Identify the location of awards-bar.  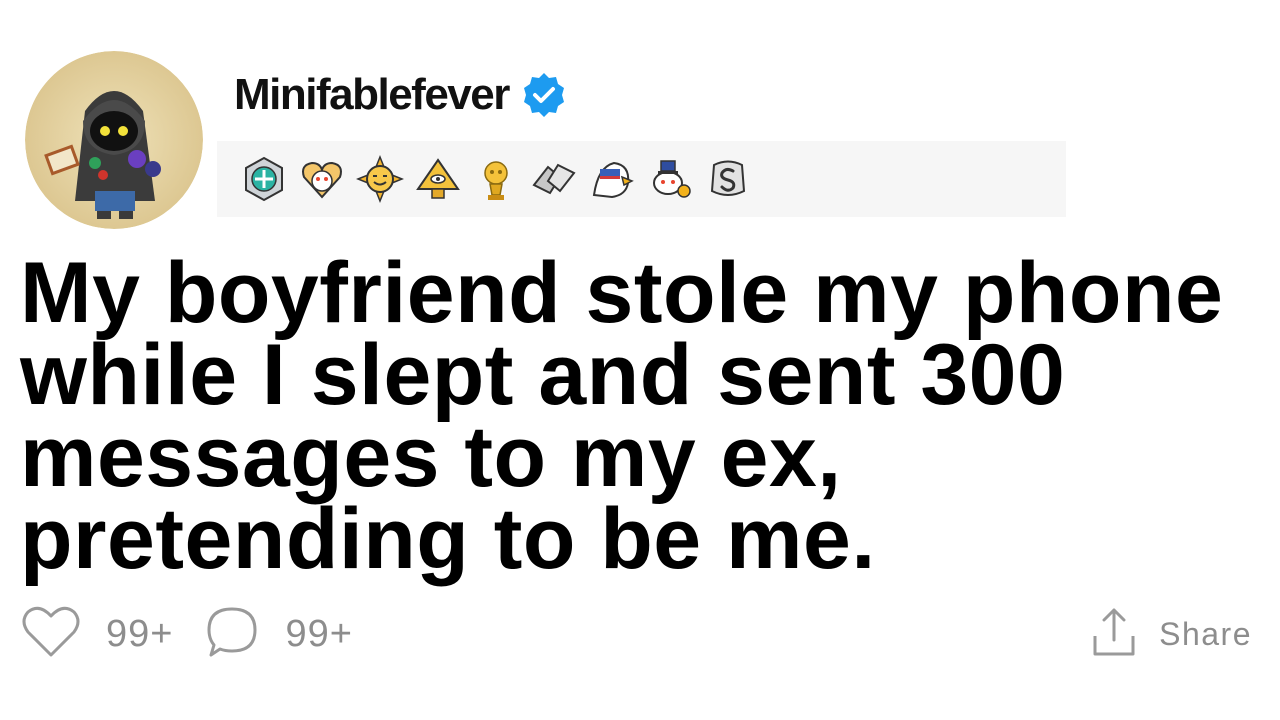
(641, 179).